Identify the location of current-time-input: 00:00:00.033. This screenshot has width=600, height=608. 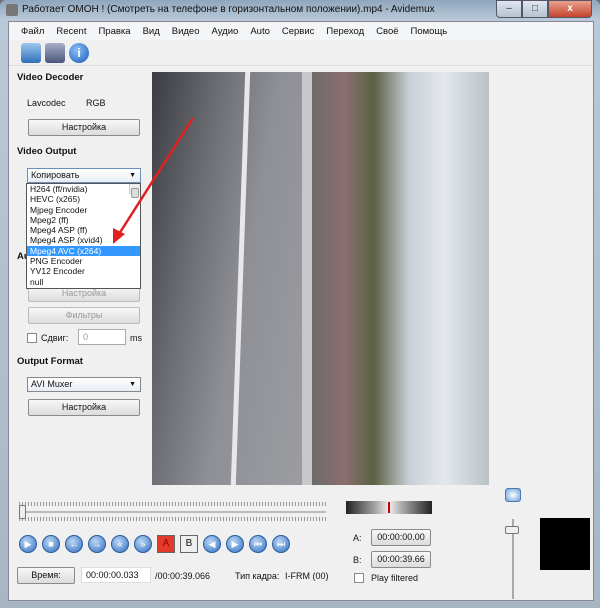
(116, 575).